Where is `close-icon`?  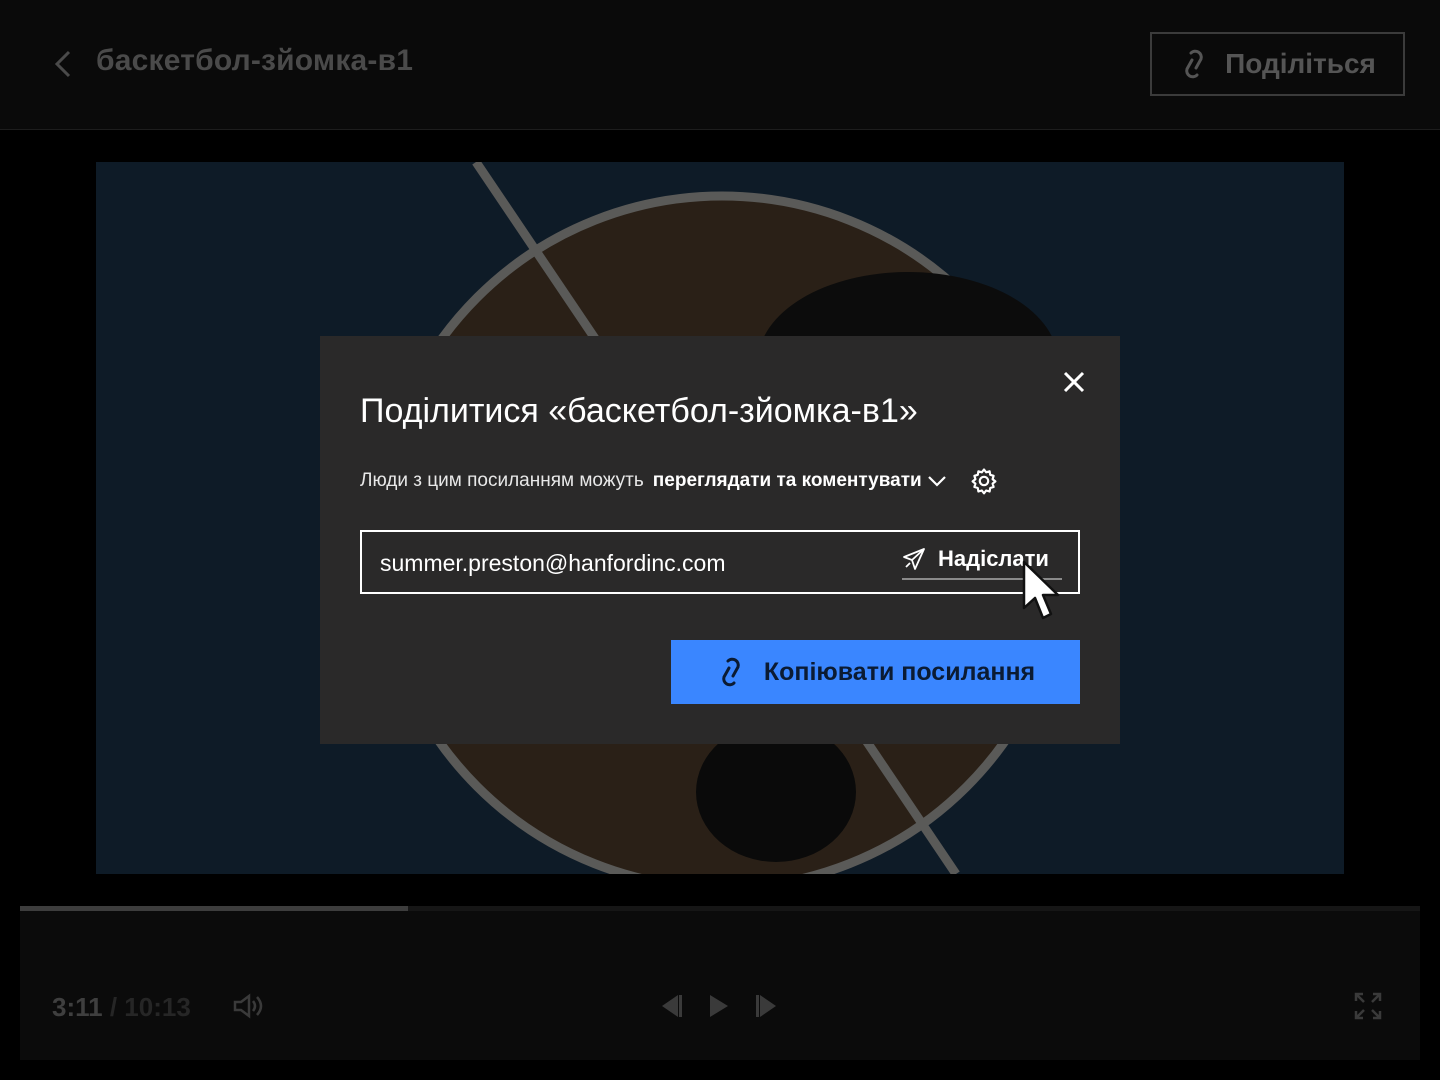
close-icon is located at coordinates (1074, 382).